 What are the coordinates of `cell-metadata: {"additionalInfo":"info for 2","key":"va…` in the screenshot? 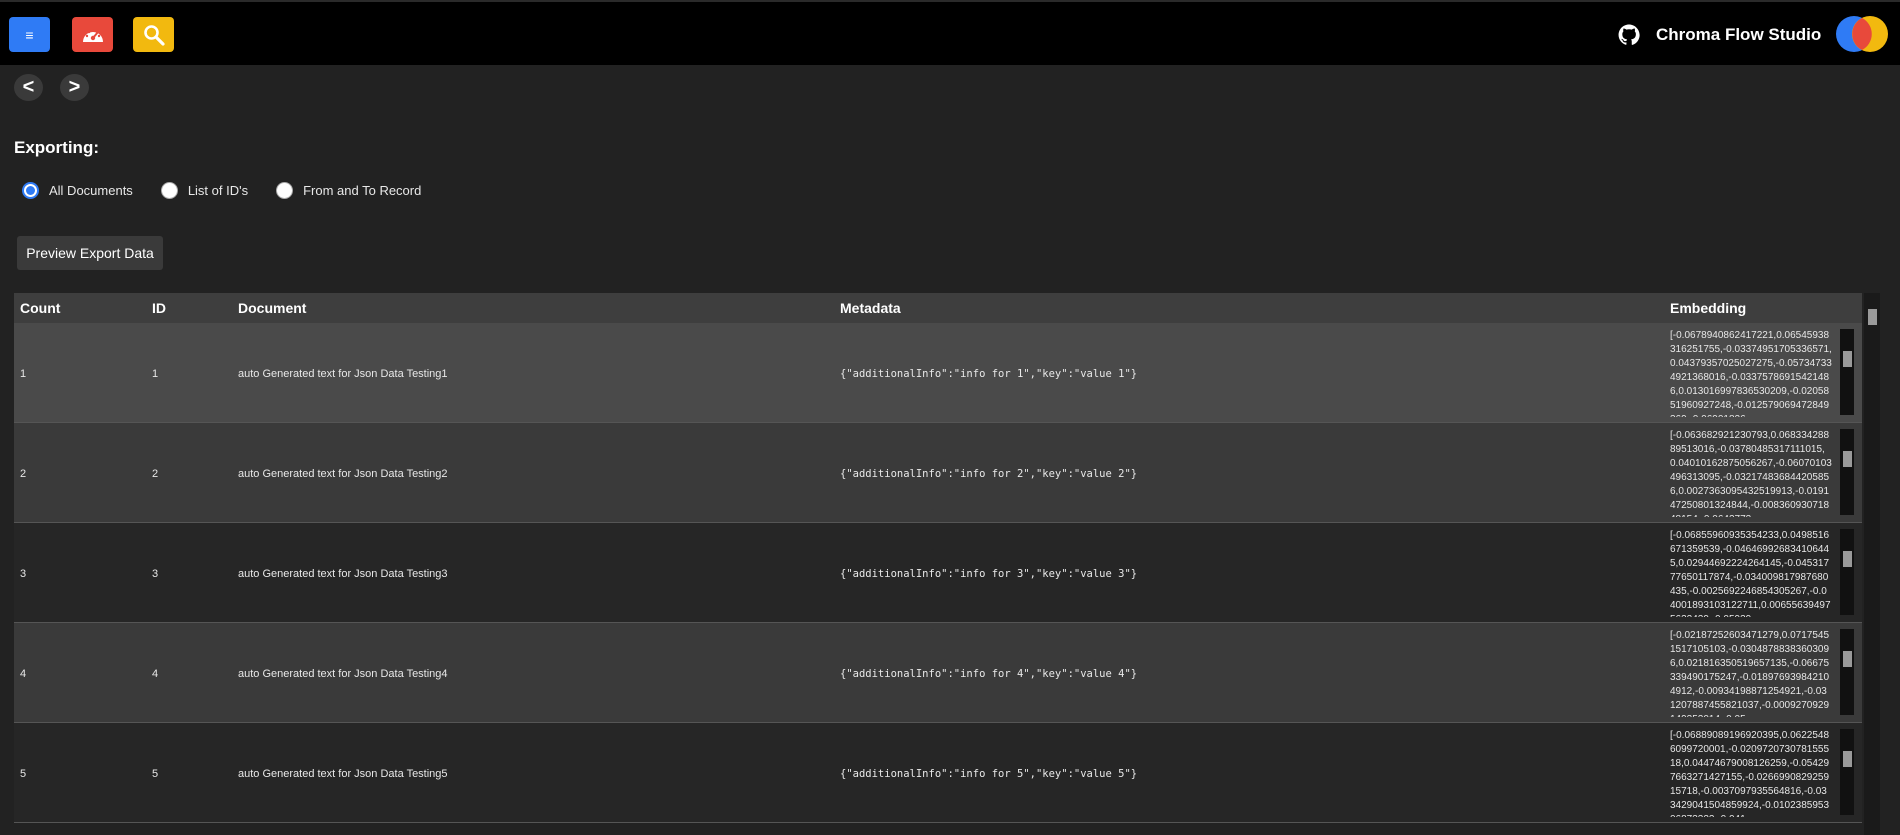 It's located at (989, 474).